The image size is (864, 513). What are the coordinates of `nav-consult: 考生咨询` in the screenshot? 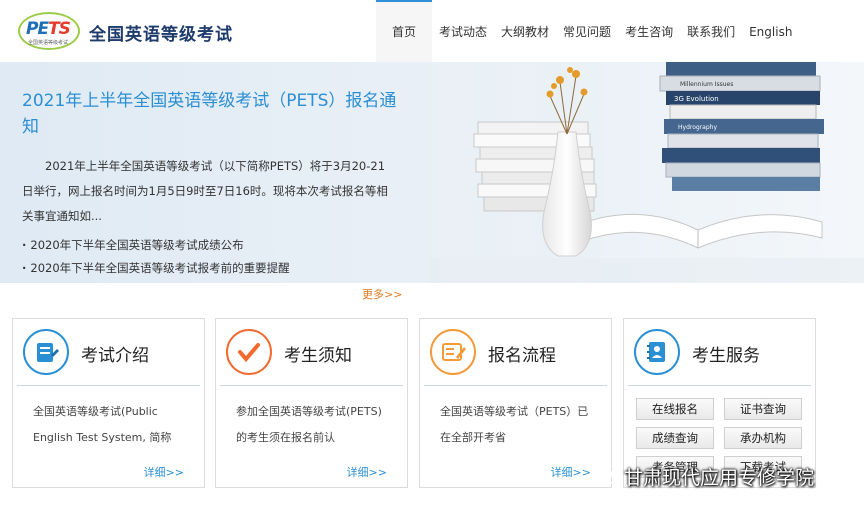 It's located at (649, 31).